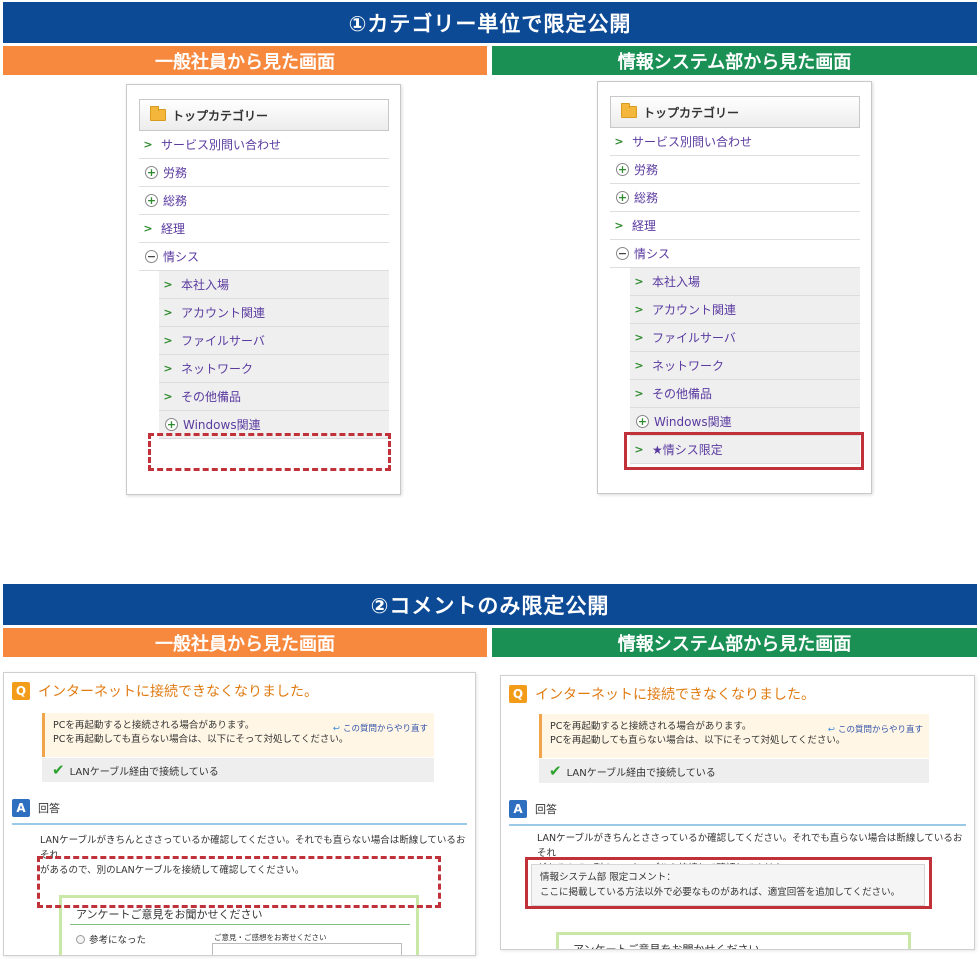  I want to click on survey-box: アンケートご意見をお聞かせください, so click(733, 941).